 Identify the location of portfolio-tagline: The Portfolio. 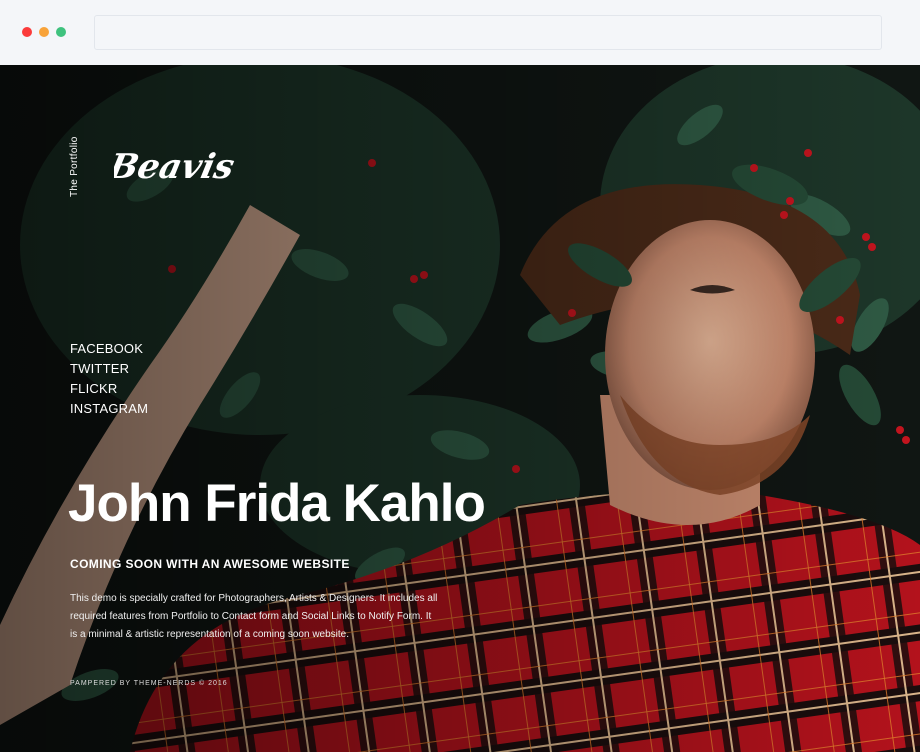
(74, 166).